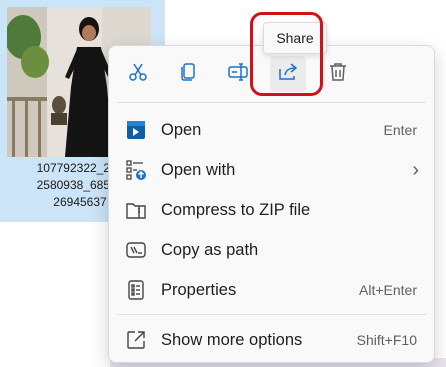  I want to click on menu-item-open: Open Enter, so click(271, 130).